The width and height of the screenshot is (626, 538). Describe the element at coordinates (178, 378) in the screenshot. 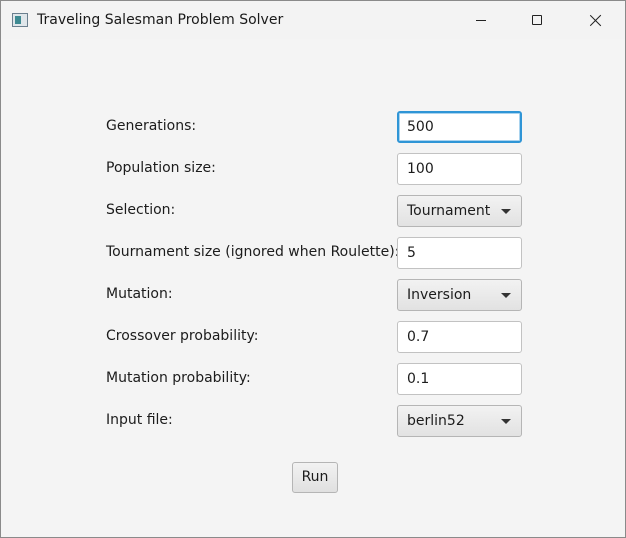

I see `mutation-probability-label: Mutation probability:` at that location.